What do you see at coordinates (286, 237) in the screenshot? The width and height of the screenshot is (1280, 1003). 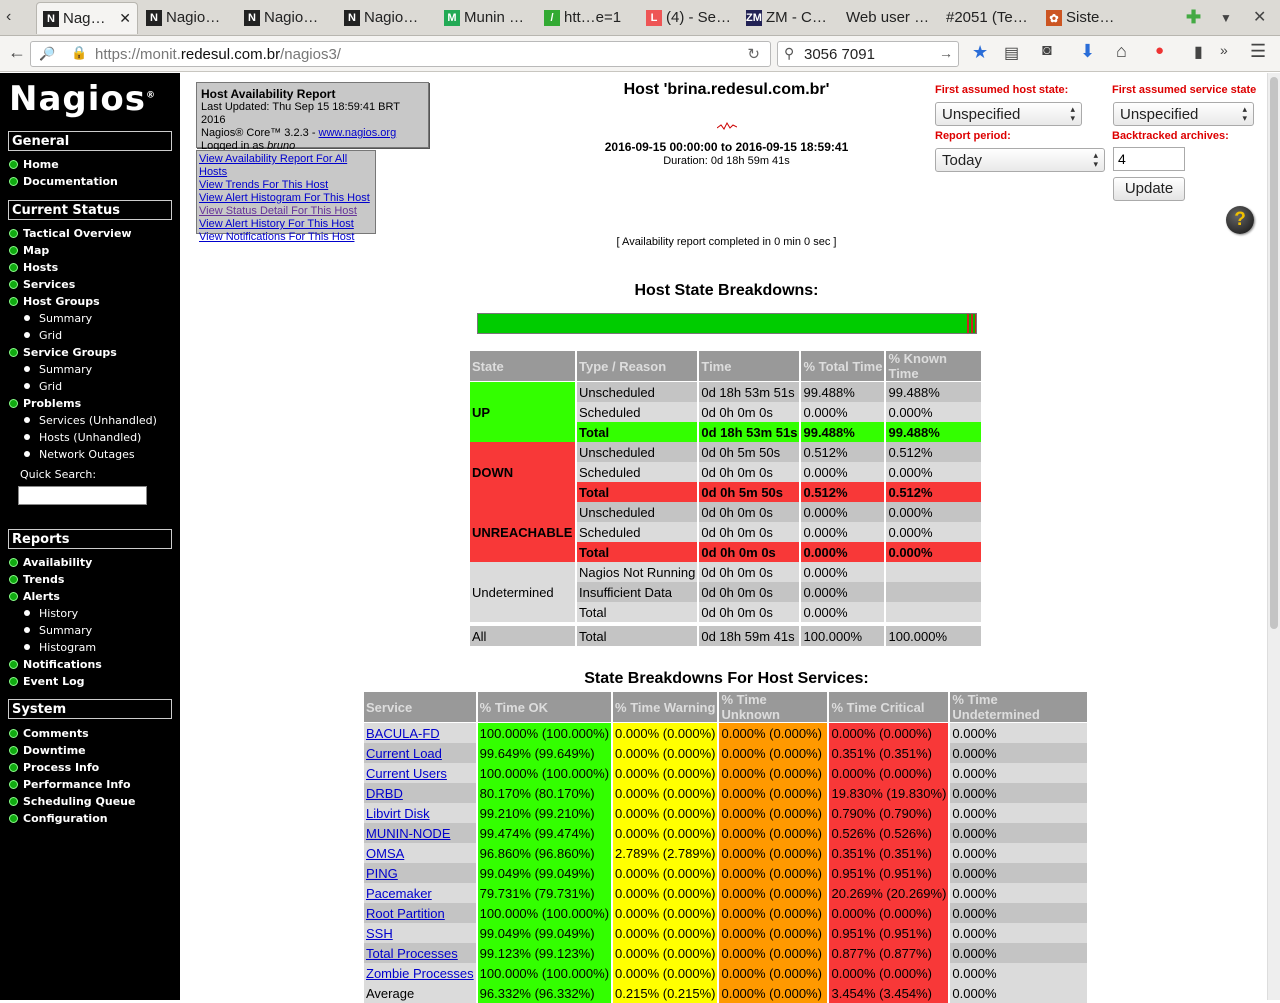 I see `link-notifications: View Notifications For This Host` at bounding box center [286, 237].